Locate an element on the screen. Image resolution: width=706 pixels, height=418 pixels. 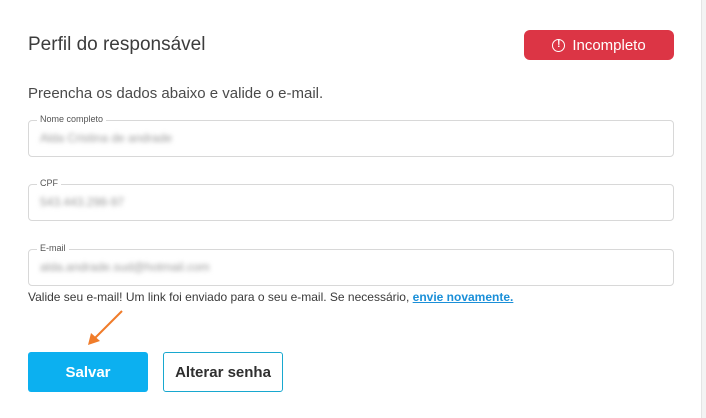
full-name-label: Nome completo is located at coordinates (72, 119).